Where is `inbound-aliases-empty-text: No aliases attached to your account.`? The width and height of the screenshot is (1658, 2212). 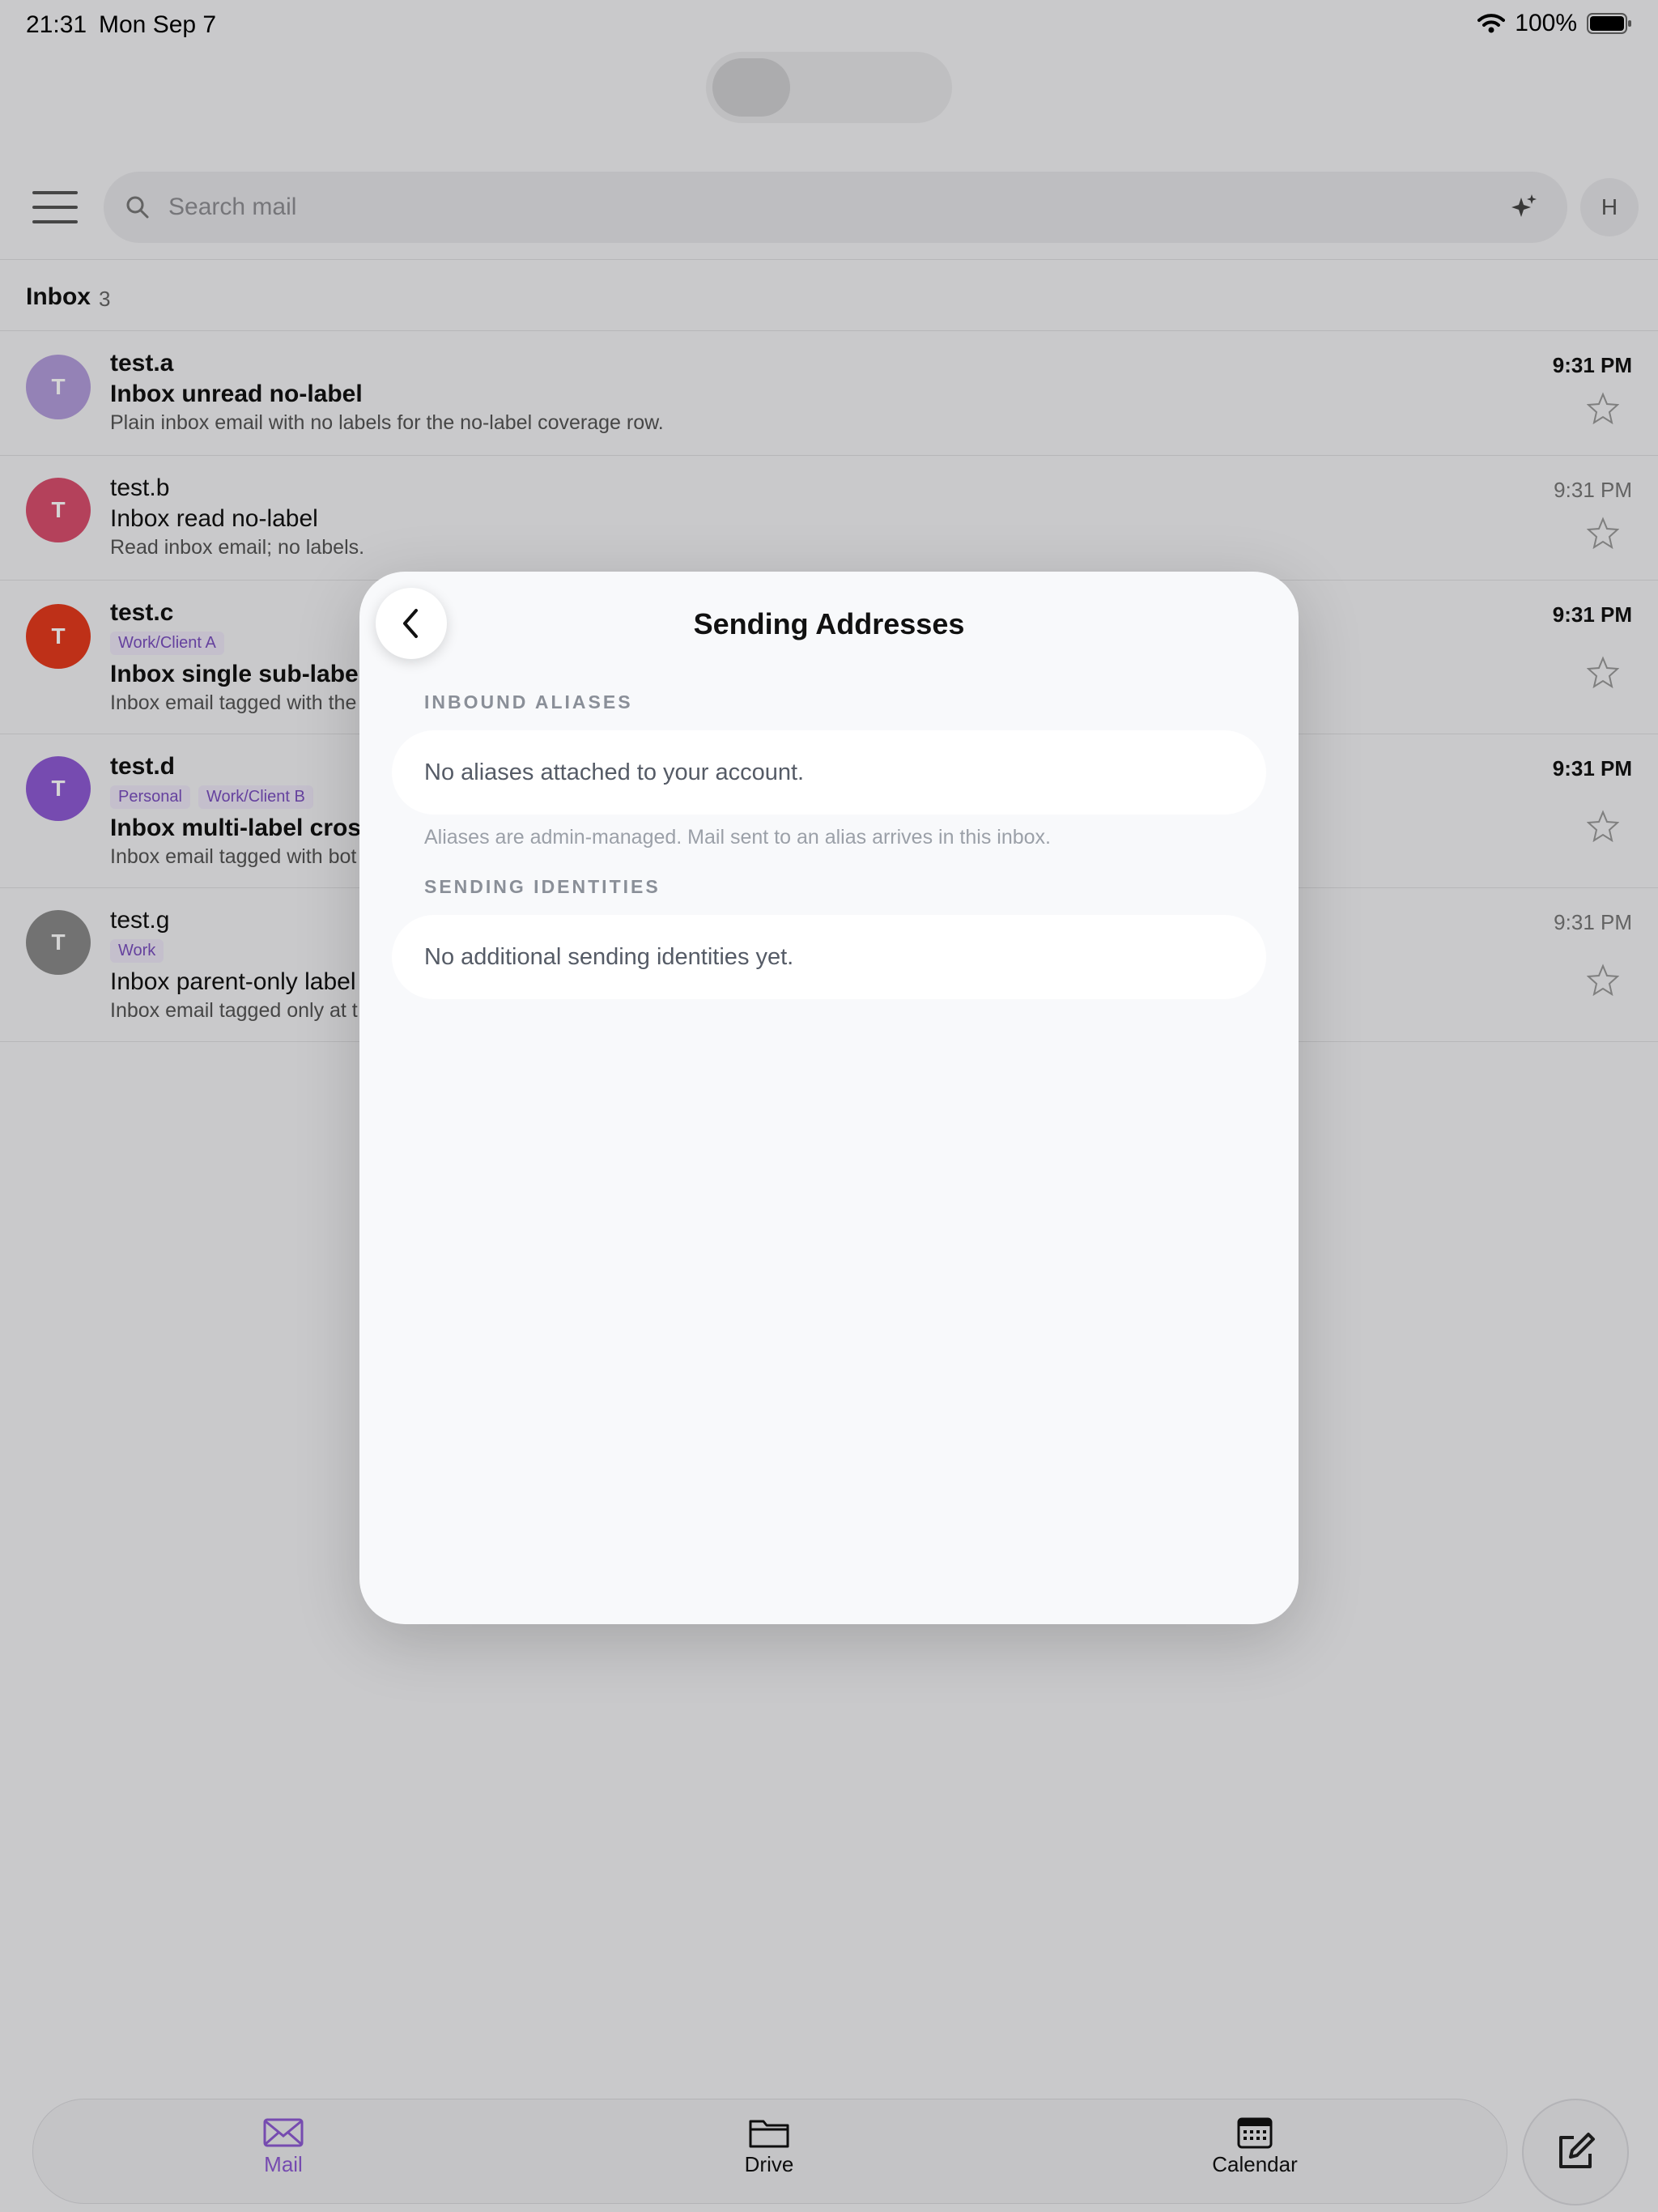
inbound-aliases-empty-text: No aliases attached to your account. is located at coordinates (614, 772).